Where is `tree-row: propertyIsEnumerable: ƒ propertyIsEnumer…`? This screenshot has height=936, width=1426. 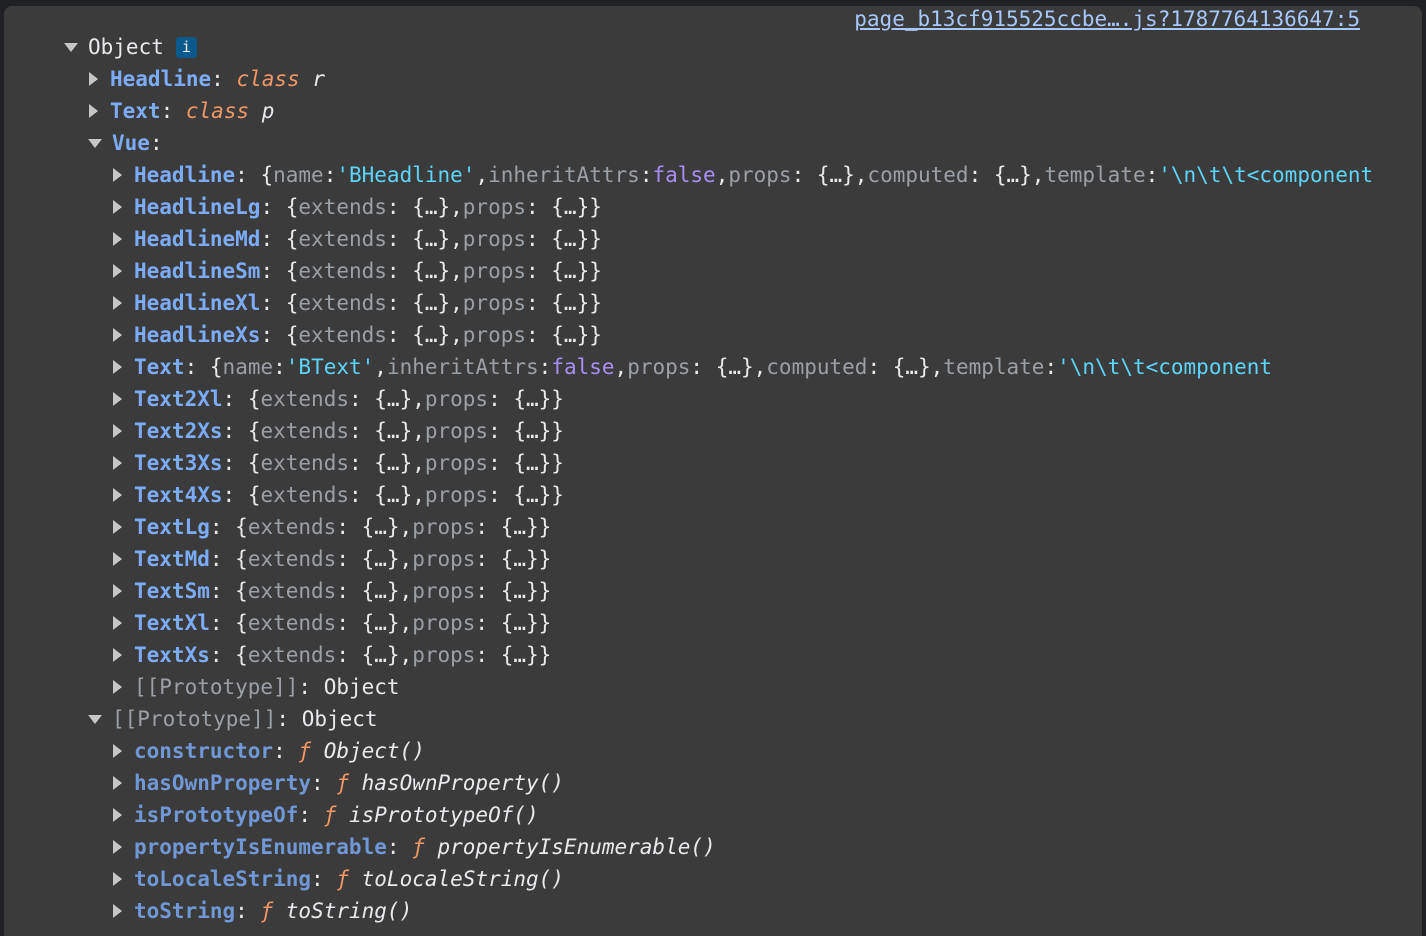 tree-row: propertyIsEnumerable: ƒ propertyIsEnumer… is located at coordinates (713, 847).